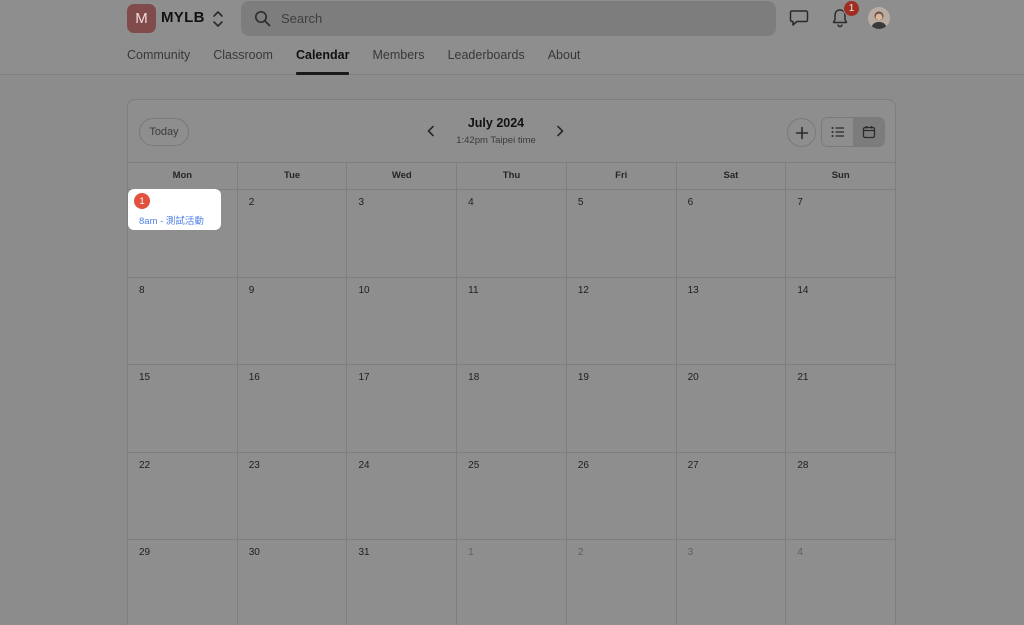 The width and height of the screenshot is (1024, 625). I want to click on day-cell: 11, so click(512, 320).